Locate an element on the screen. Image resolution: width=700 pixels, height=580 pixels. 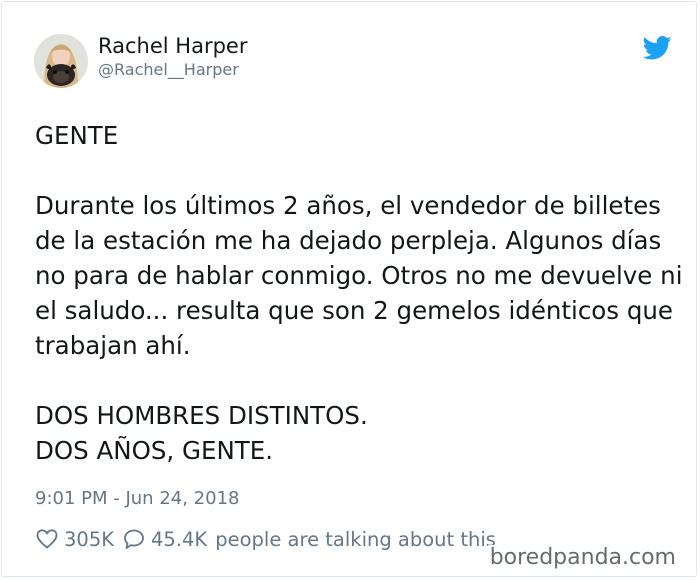
engagement-bar: 305K 45.4K people are talking about this is located at coordinates (265, 539).